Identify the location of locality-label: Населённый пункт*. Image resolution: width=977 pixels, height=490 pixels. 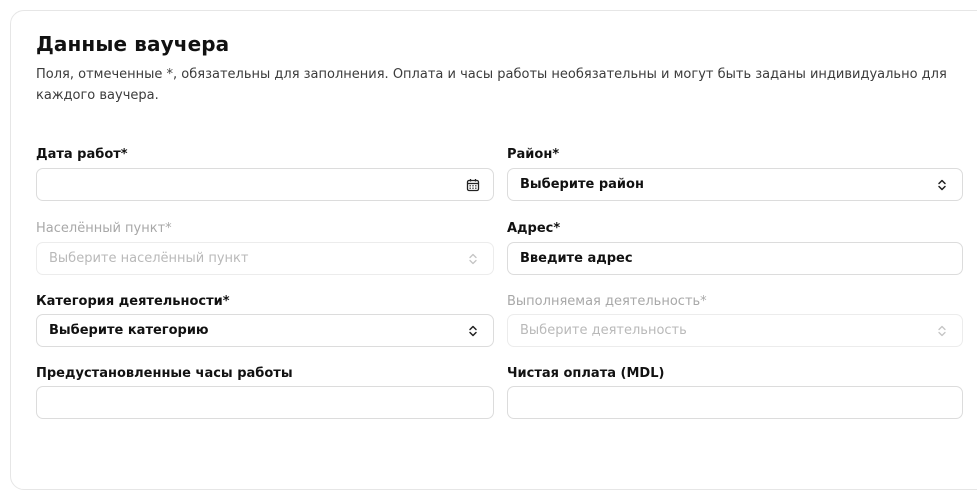
(104, 228).